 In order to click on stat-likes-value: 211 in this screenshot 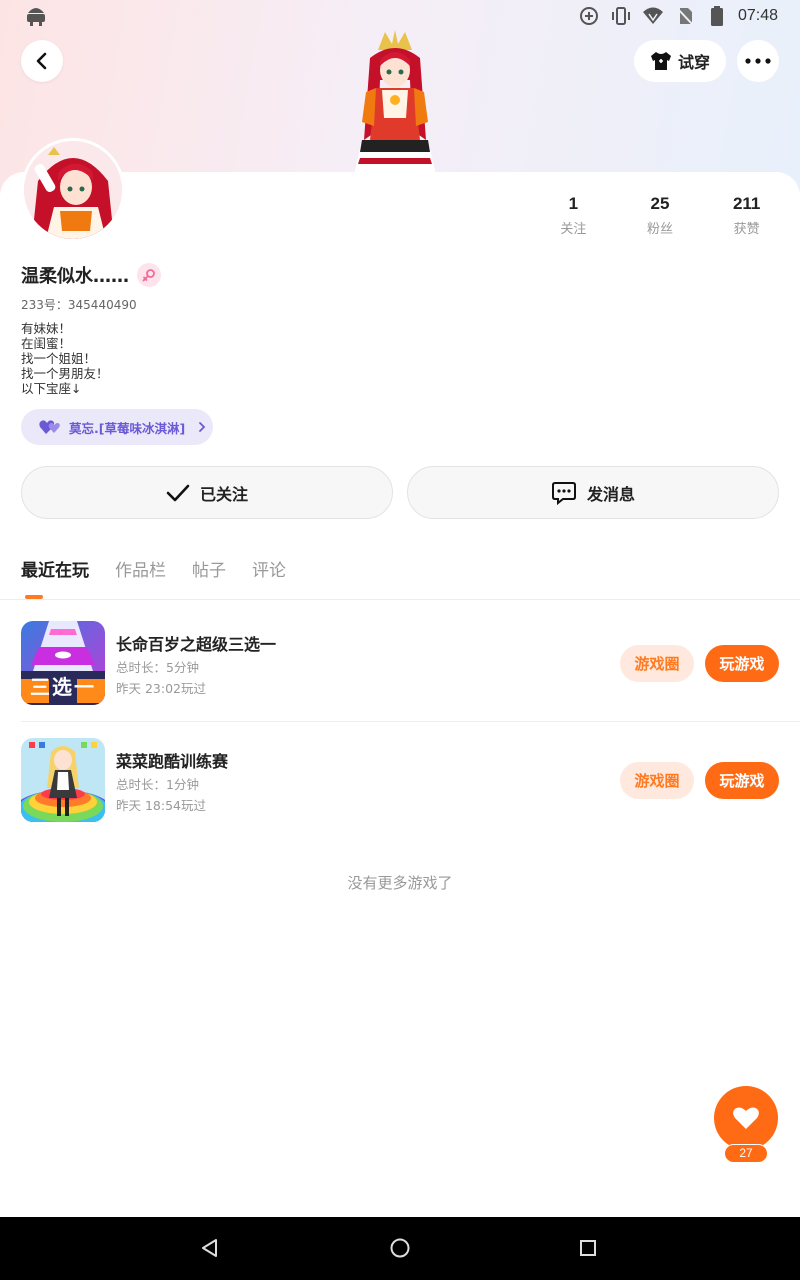, I will do `click(746, 203)`.